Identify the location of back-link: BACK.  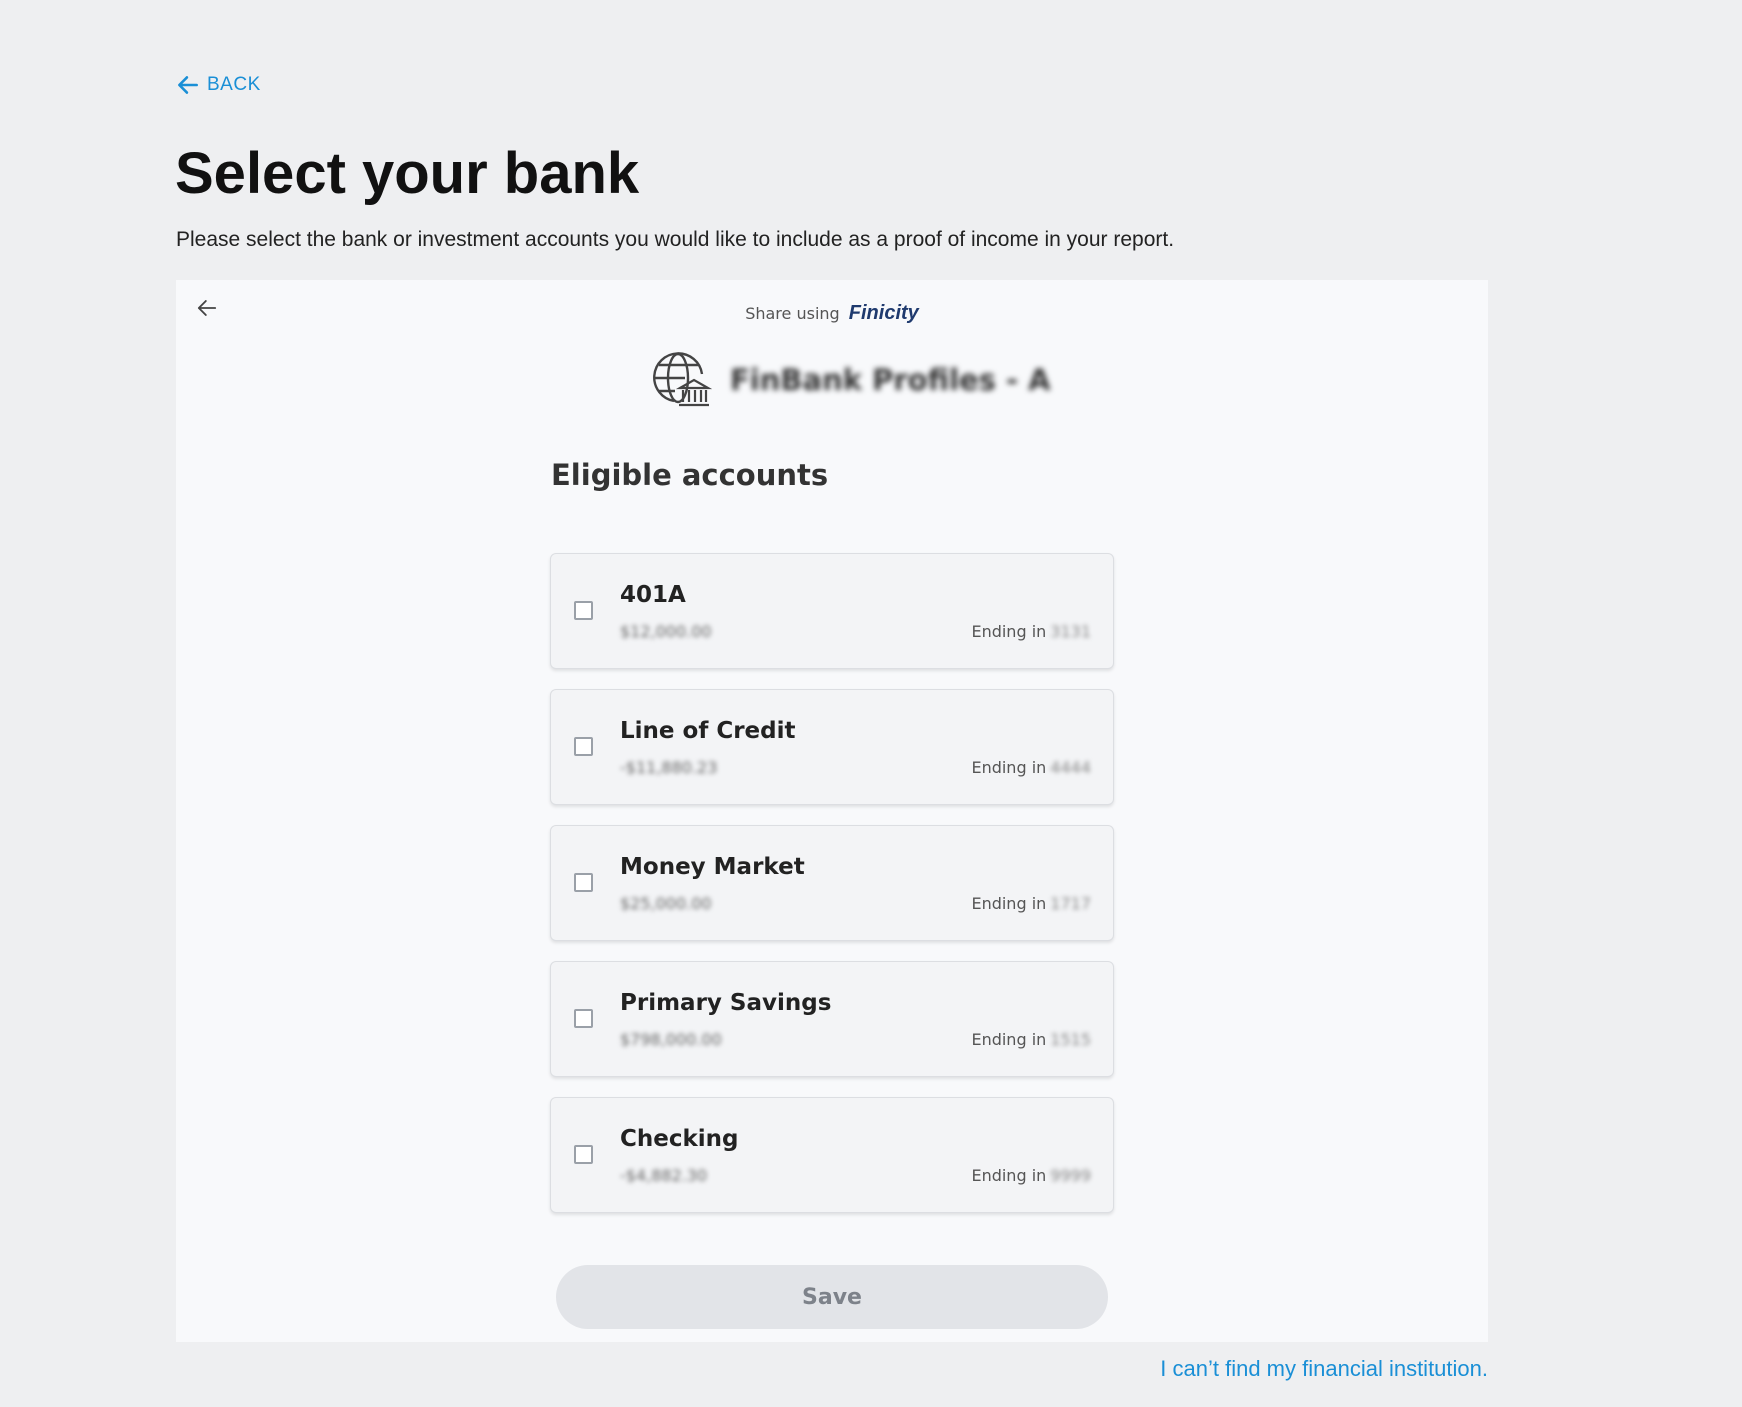
(218, 85).